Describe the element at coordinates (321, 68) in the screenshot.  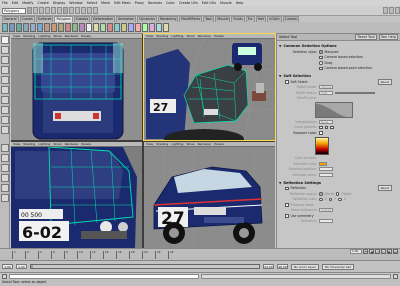
I see `camera-paint-checkbox` at that location.